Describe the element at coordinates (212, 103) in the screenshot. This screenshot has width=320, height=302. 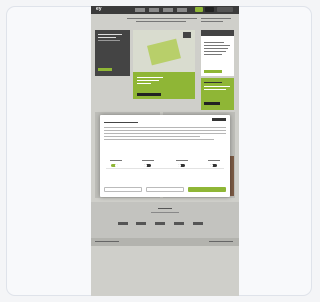
I see `promo-card-button` at that location.